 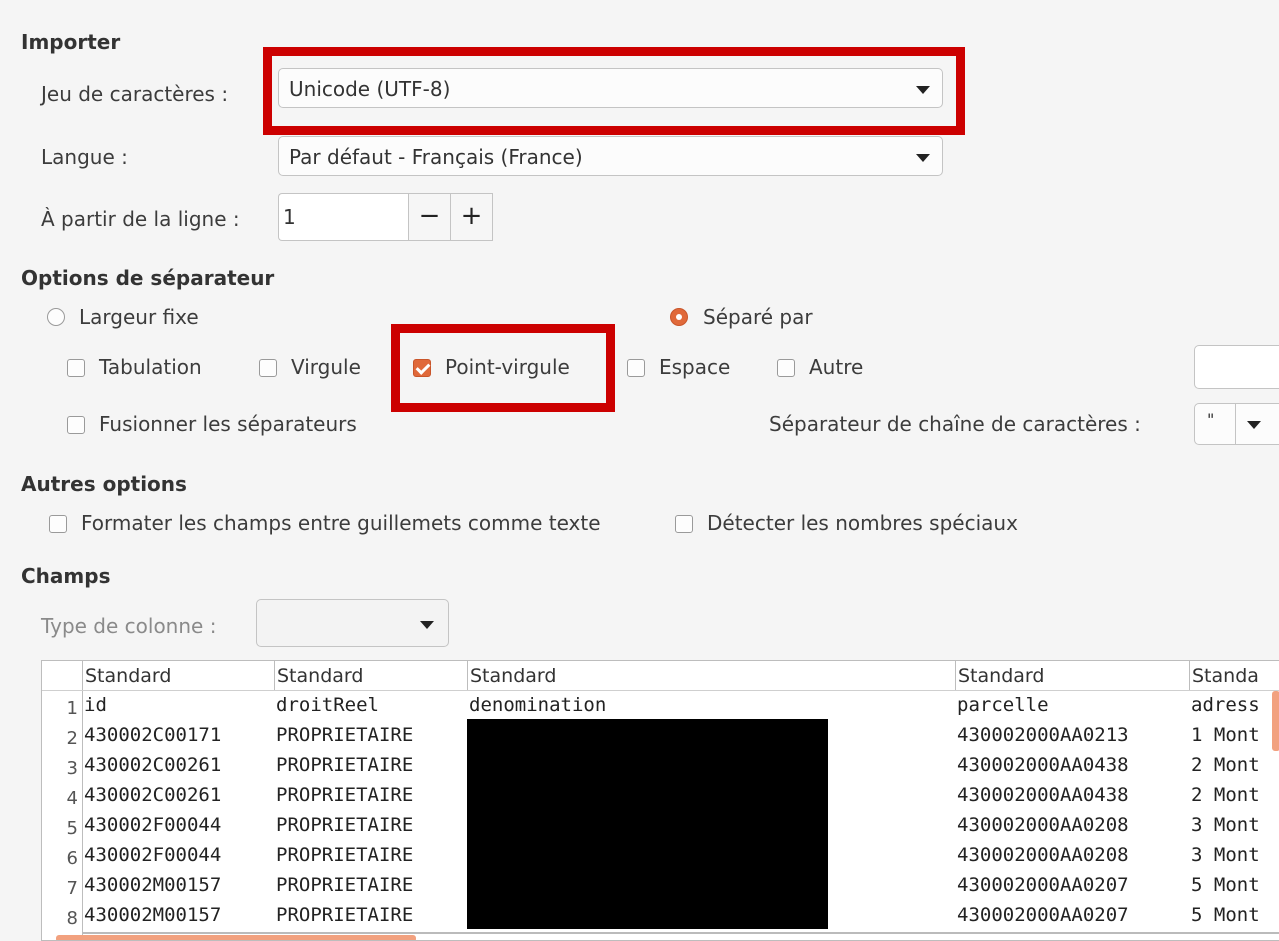 What do you see at coordinates (140, 219) in the screenshot?
I see `from-row-label: À partir de la ligne :` at bounding box center [140, 219].